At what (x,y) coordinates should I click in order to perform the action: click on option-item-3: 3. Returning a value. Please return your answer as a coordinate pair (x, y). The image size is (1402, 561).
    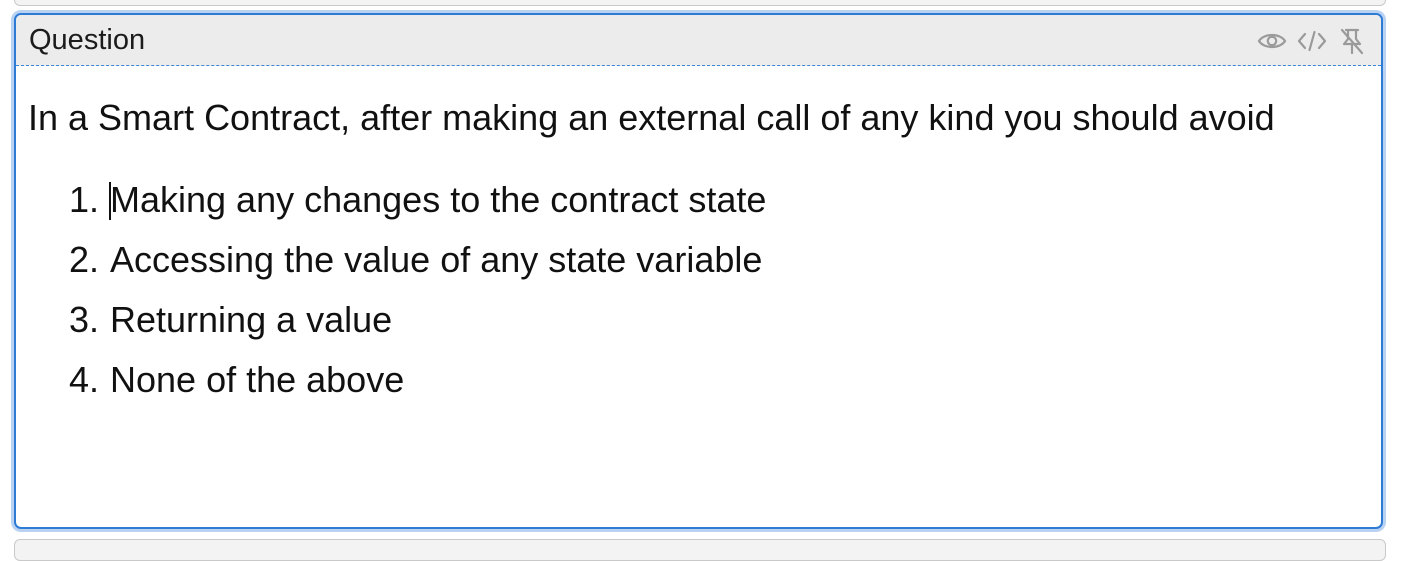
    Looking at the image, I should click on (704, 320).